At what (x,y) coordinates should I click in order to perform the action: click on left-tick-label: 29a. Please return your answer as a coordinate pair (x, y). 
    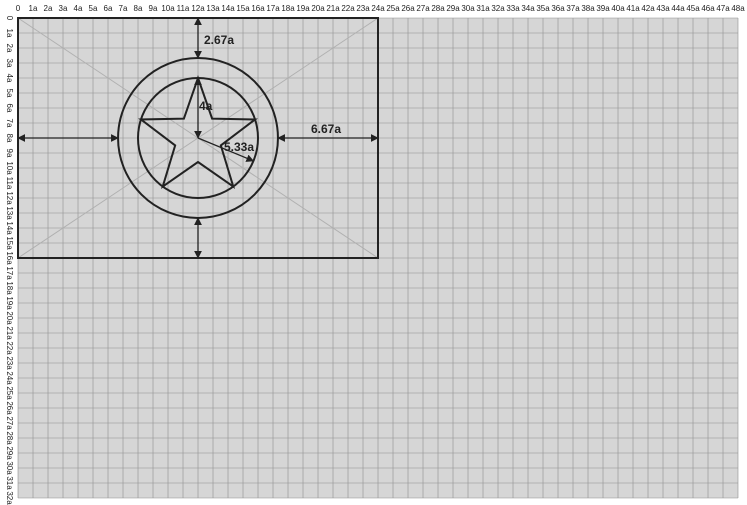
    Looking at the image, I should click on (9, 453).